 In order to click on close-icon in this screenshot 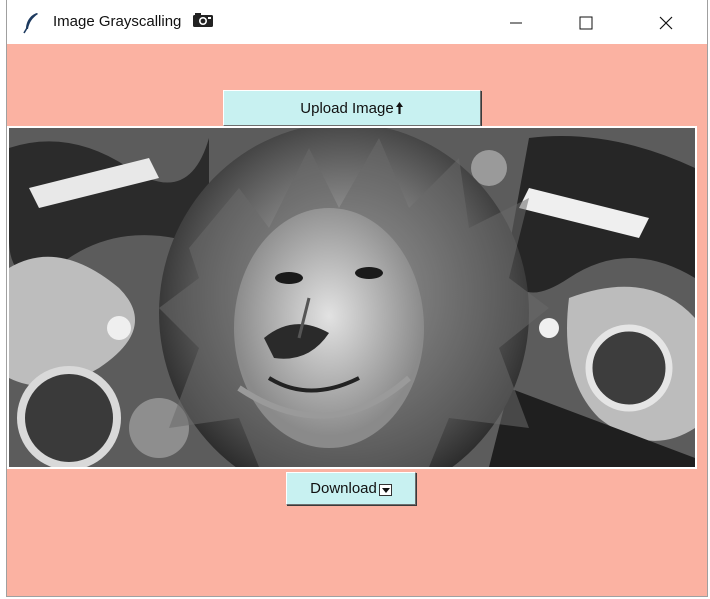, I will do `click(666, 23)`.